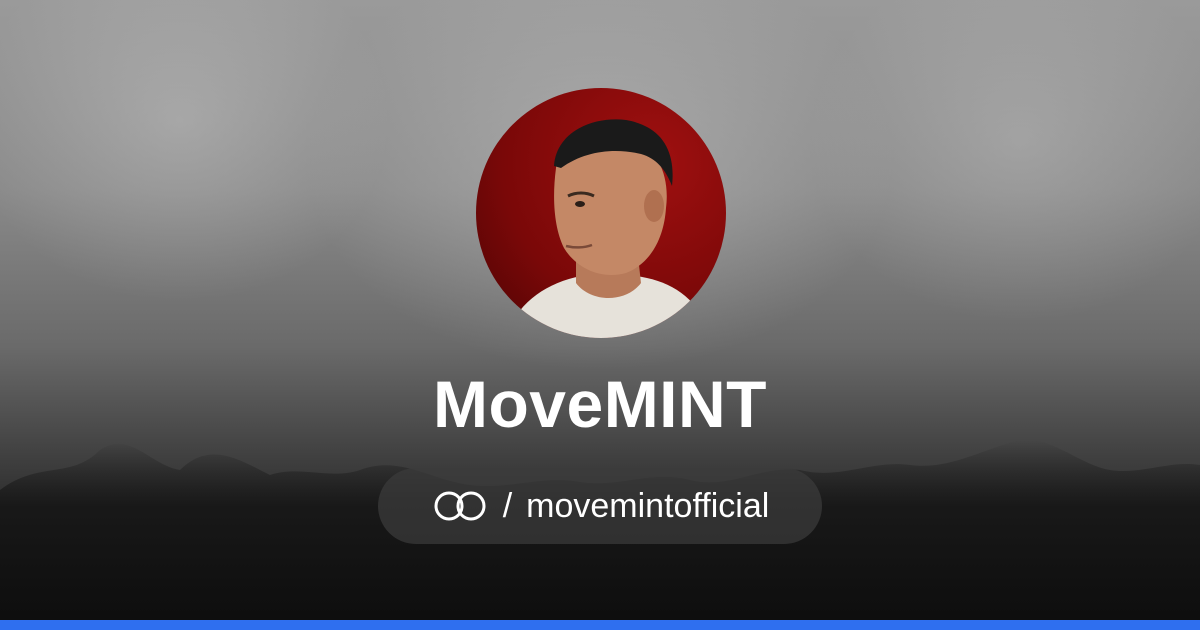 This screenshot has height=630, width=1200. I want to click on bottom-accent-bar, so click(600, 625).